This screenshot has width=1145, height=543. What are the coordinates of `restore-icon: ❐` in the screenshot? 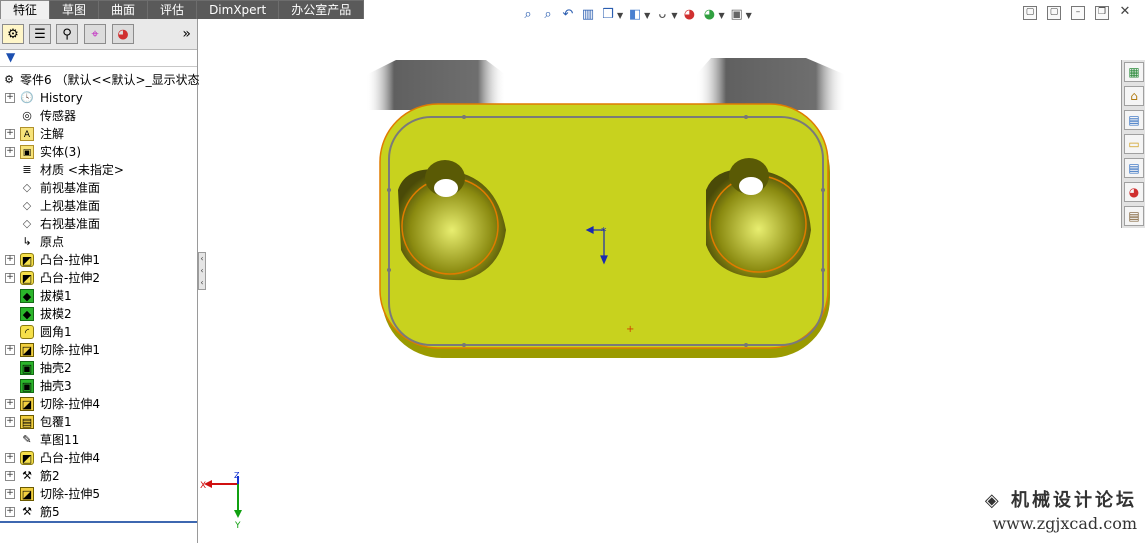 It's located at (1102, 13).